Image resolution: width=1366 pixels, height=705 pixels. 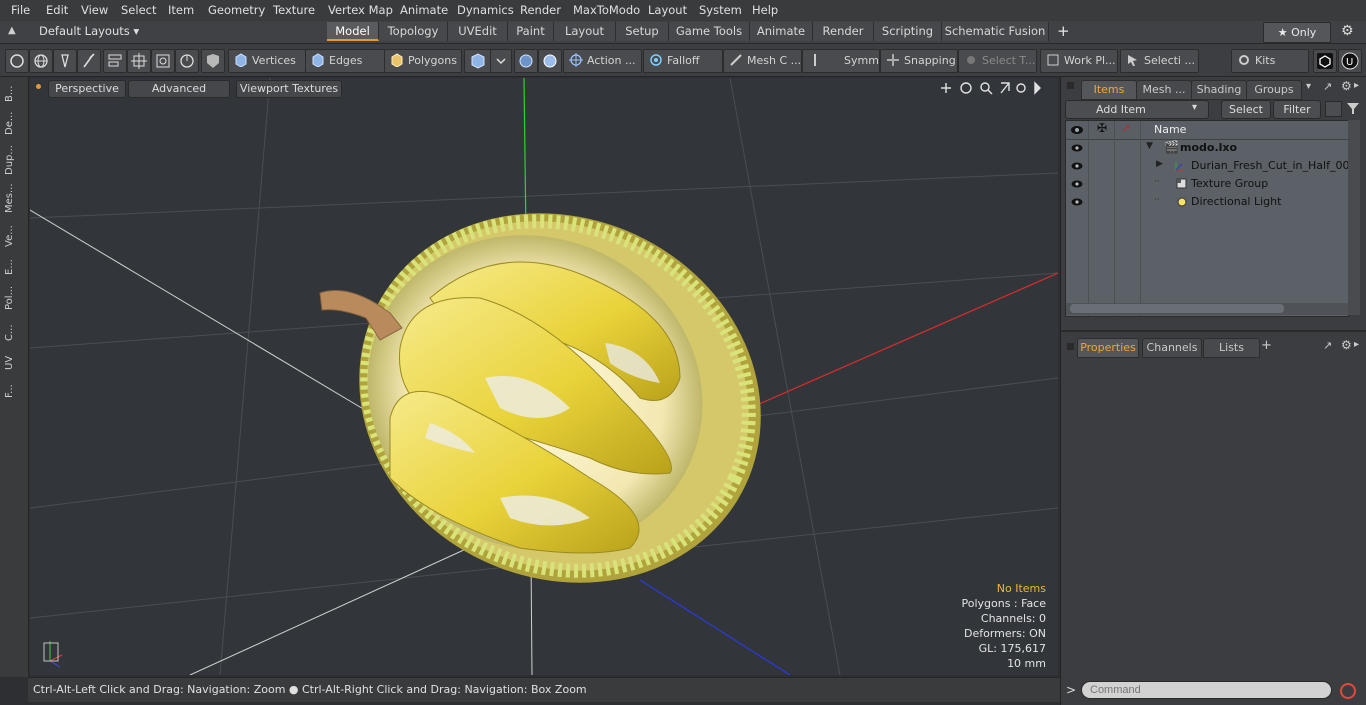 I want to click on pen-icon, so click(x=65, y=61).